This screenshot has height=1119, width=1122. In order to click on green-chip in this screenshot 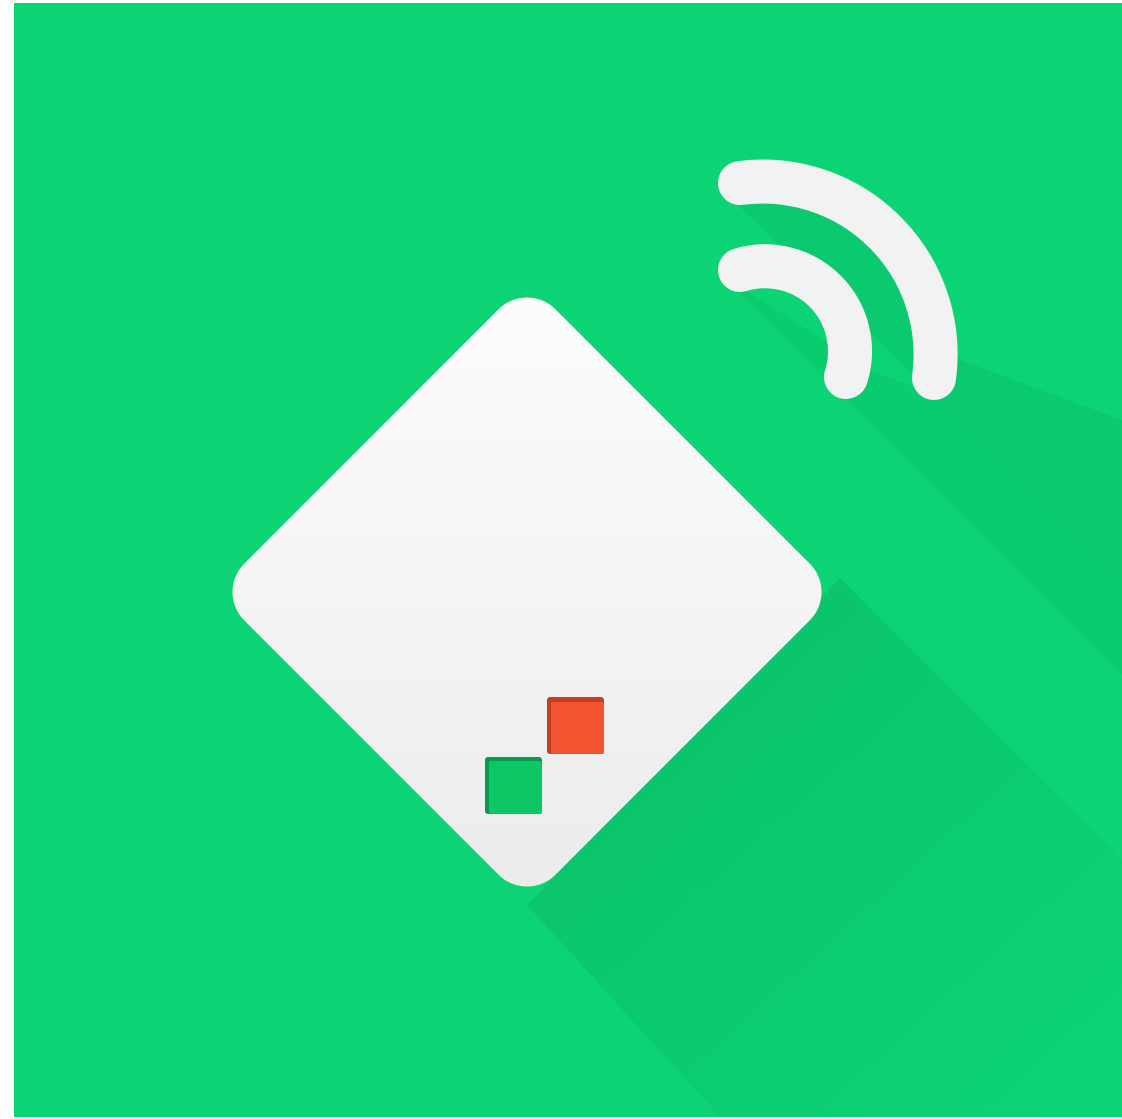, I will do `click(513, 785)`.